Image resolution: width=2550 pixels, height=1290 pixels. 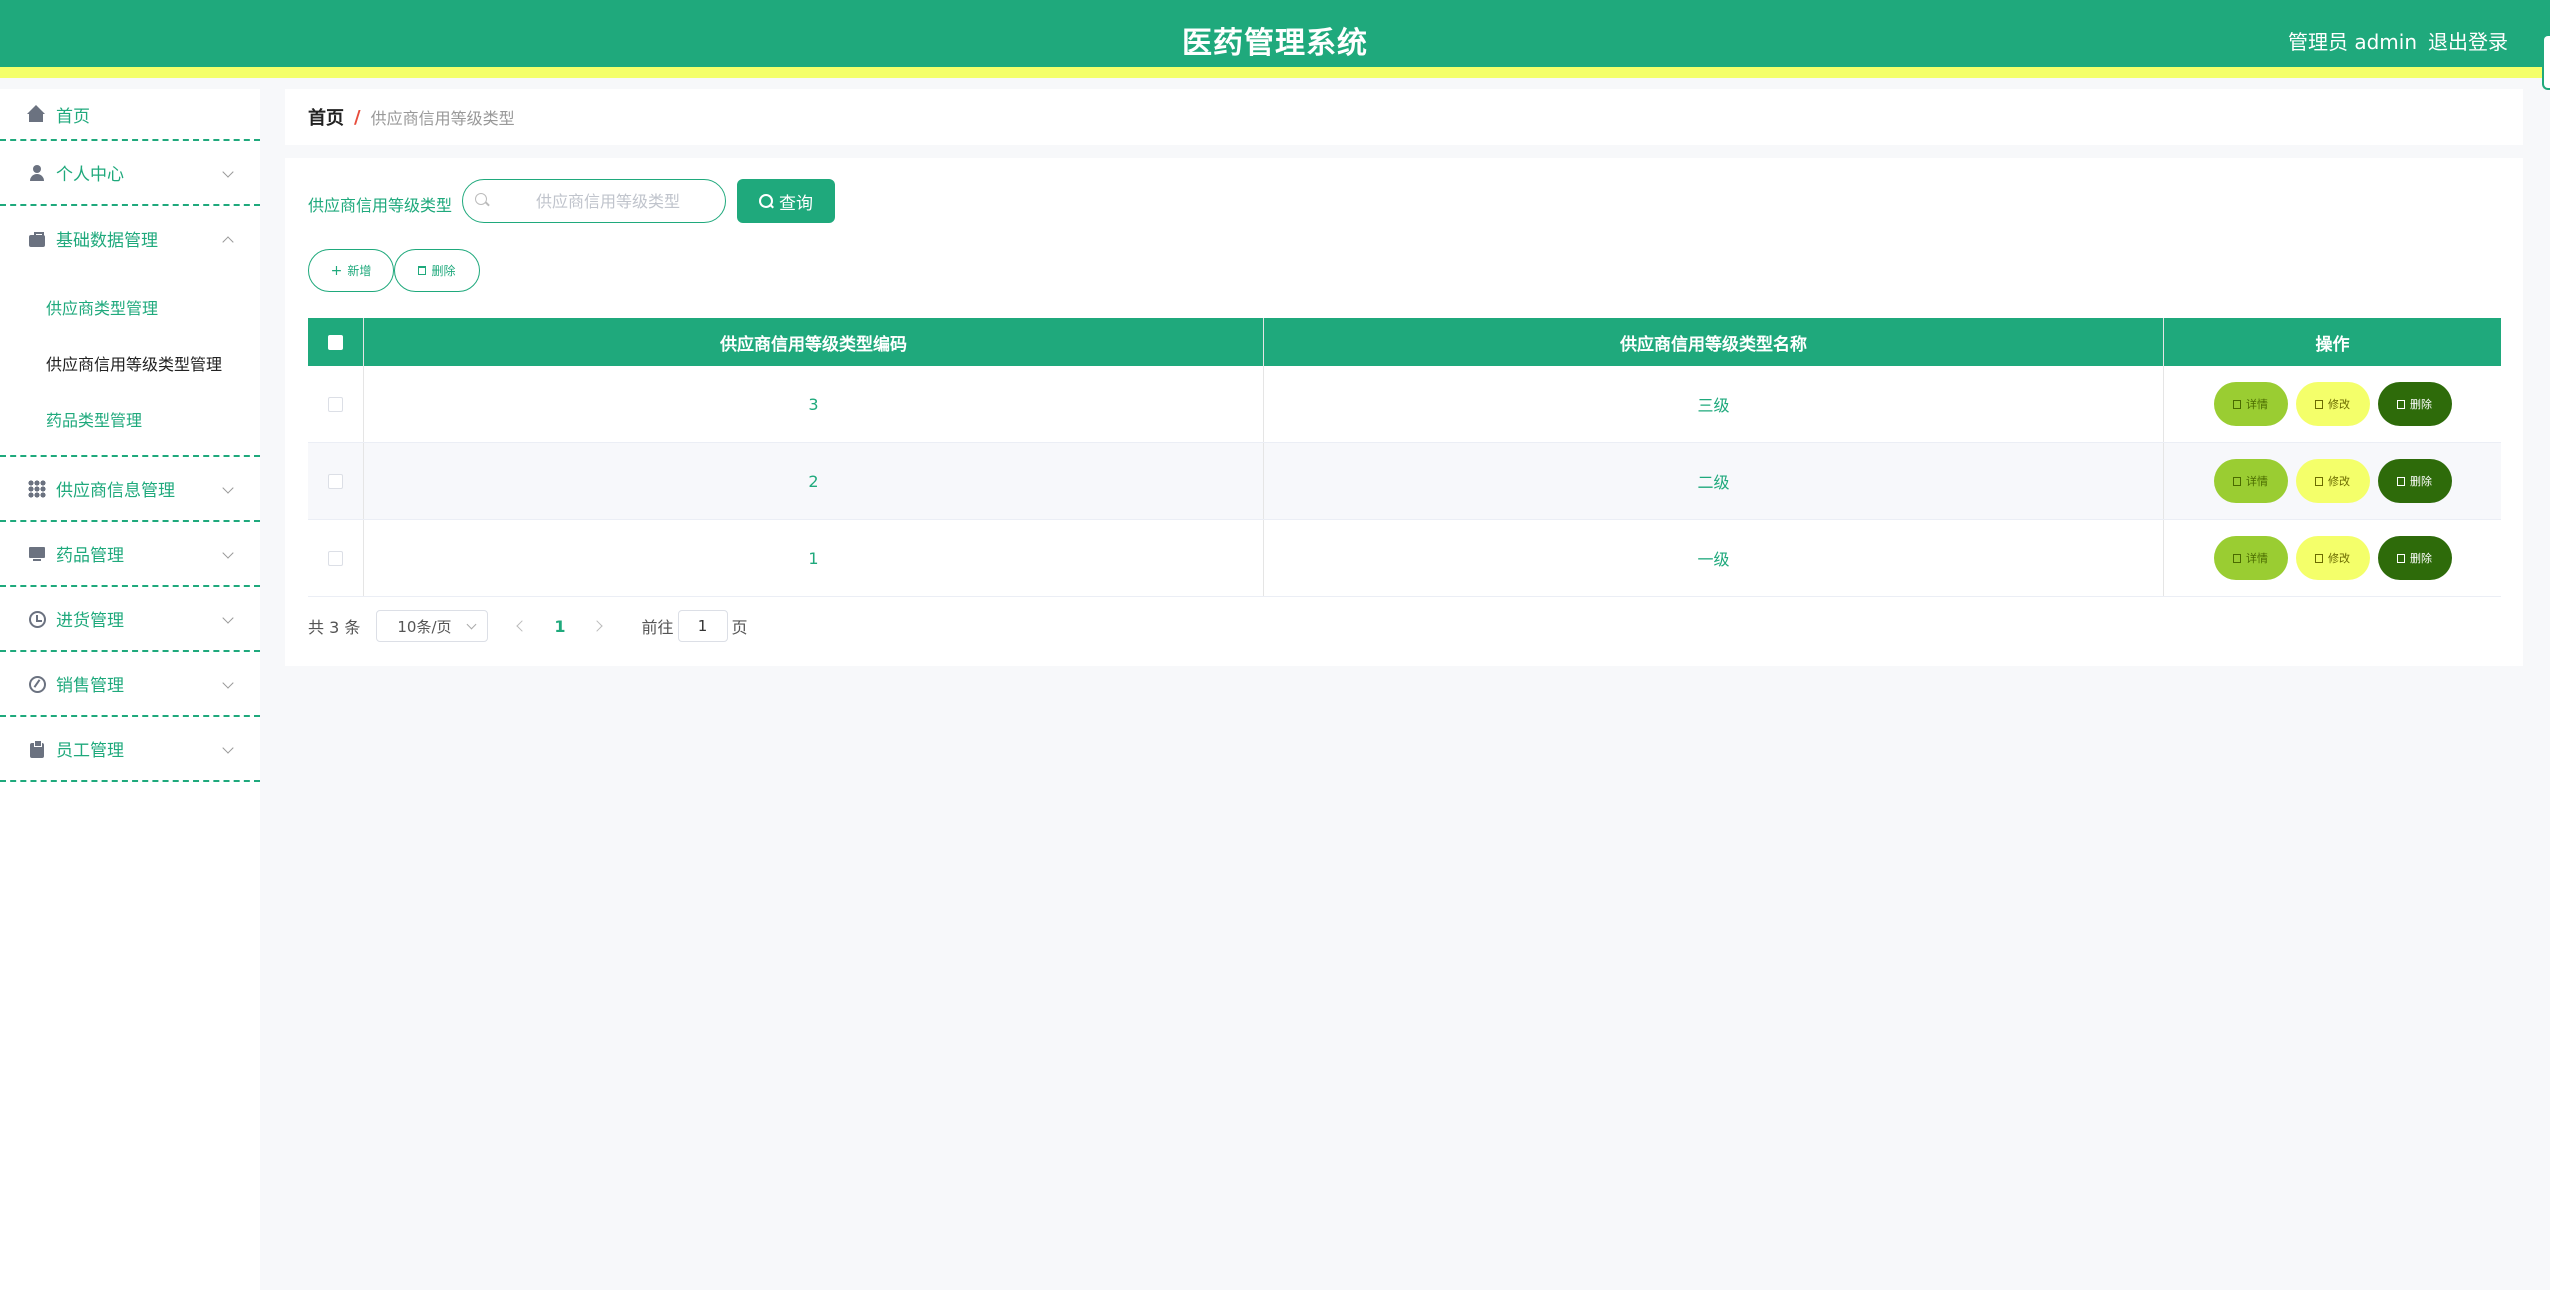 What do you see at coordinates (443, 271) in the screenshot?
I see `delete-button-label: 删除` at bounding box center [443, 271].